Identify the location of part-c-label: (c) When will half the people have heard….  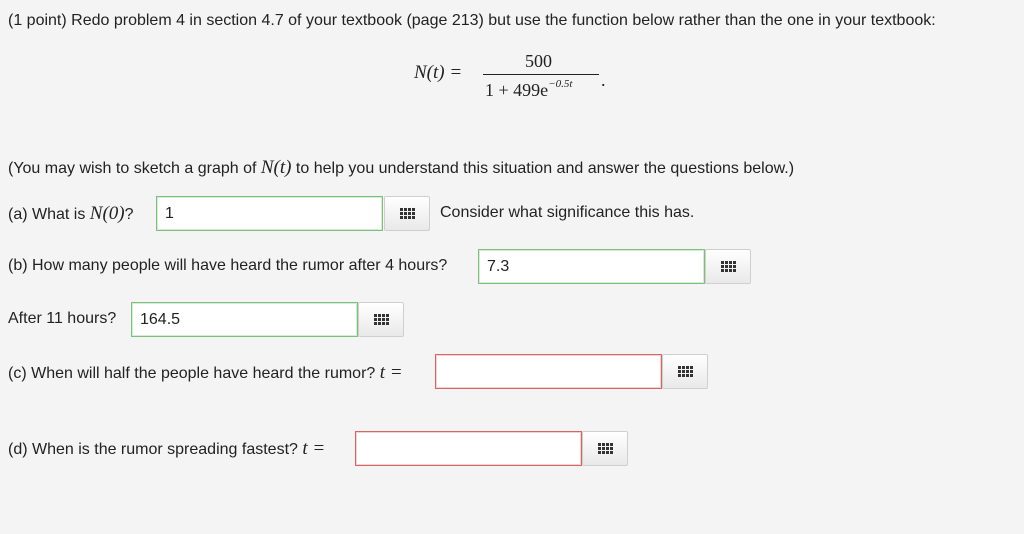
(205, 372).